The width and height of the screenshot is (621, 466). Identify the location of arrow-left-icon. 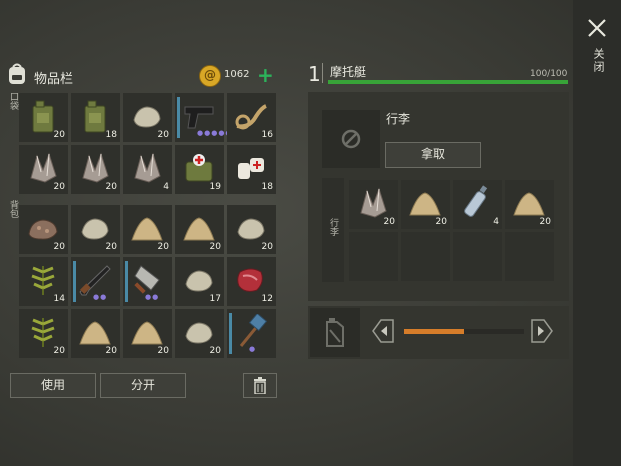
(383, 331).